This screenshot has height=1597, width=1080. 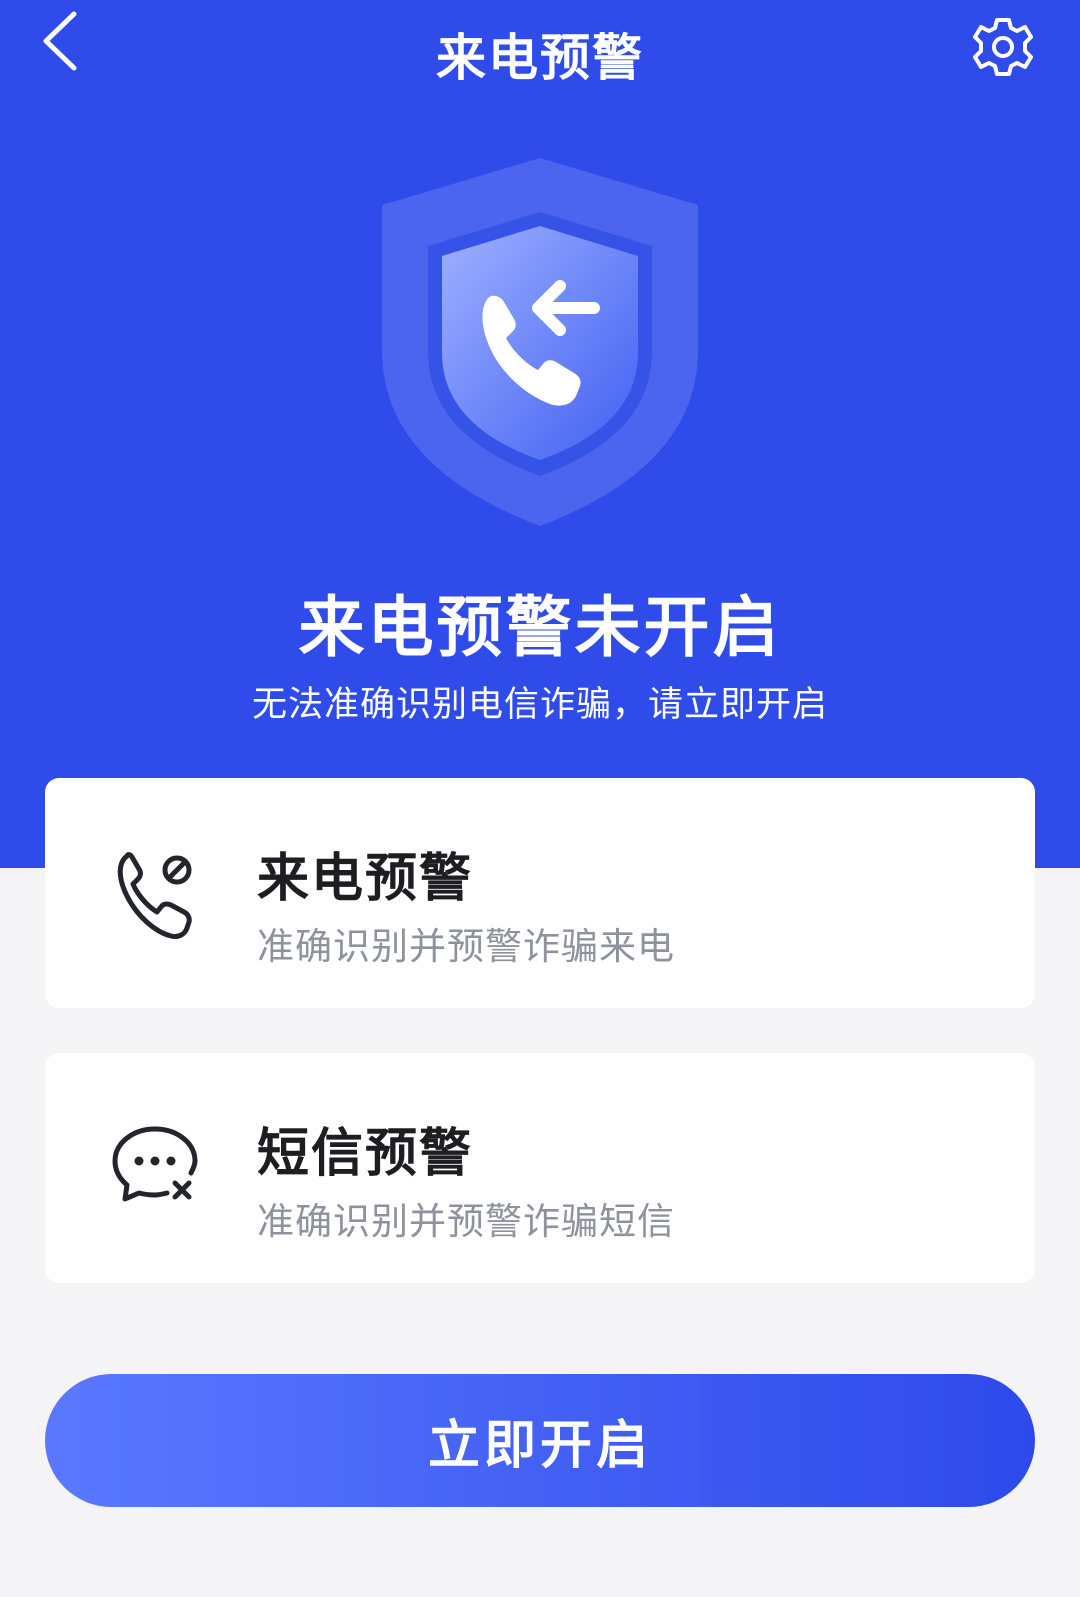 I want to click on enable-now-button: 立即开启, so click(x=540, y=1440).